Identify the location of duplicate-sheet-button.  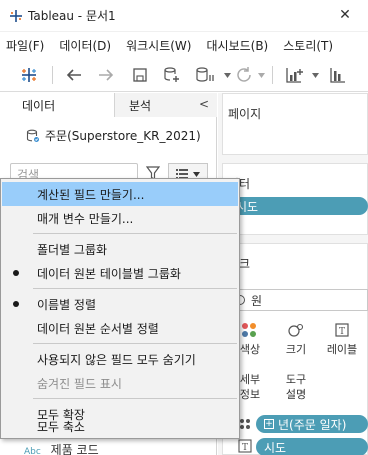
(338, 75).